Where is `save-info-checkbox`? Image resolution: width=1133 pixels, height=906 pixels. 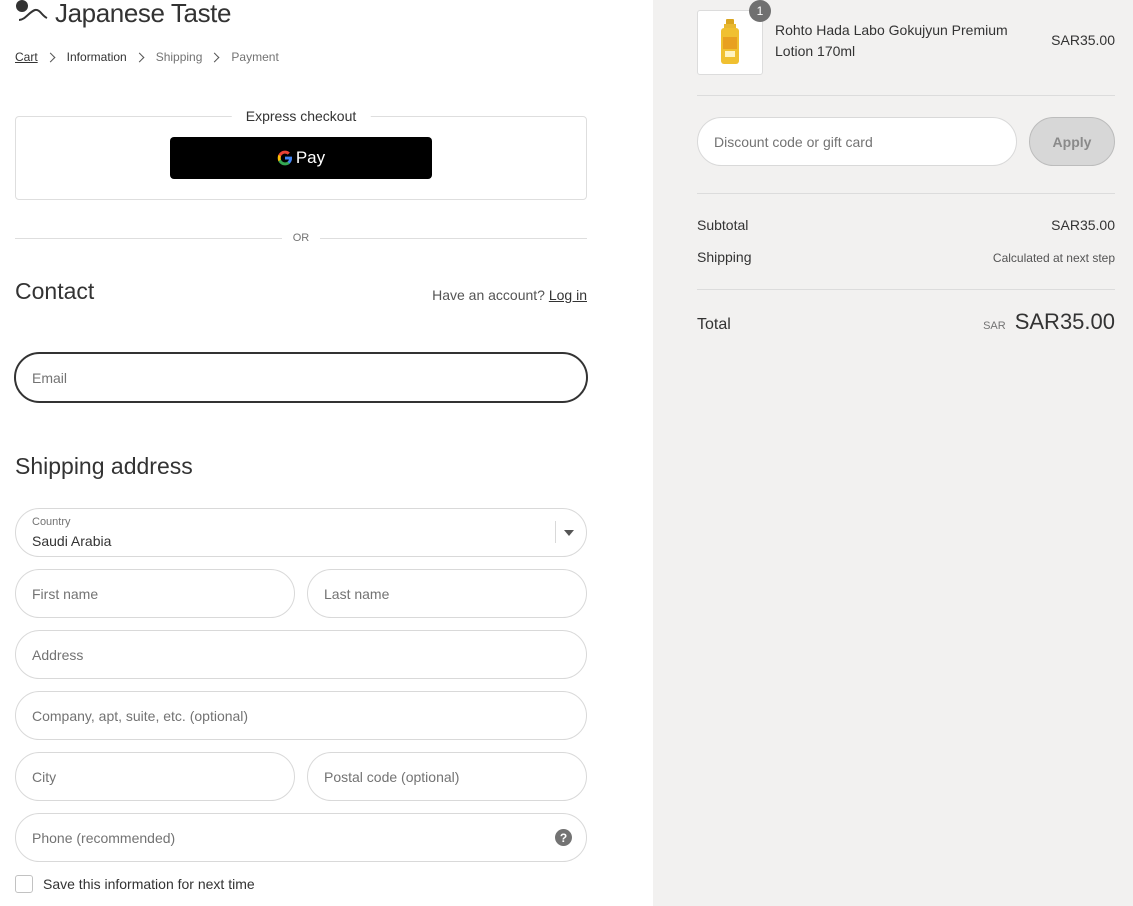
save-info-checkbox is located at coordinates (24, 884).